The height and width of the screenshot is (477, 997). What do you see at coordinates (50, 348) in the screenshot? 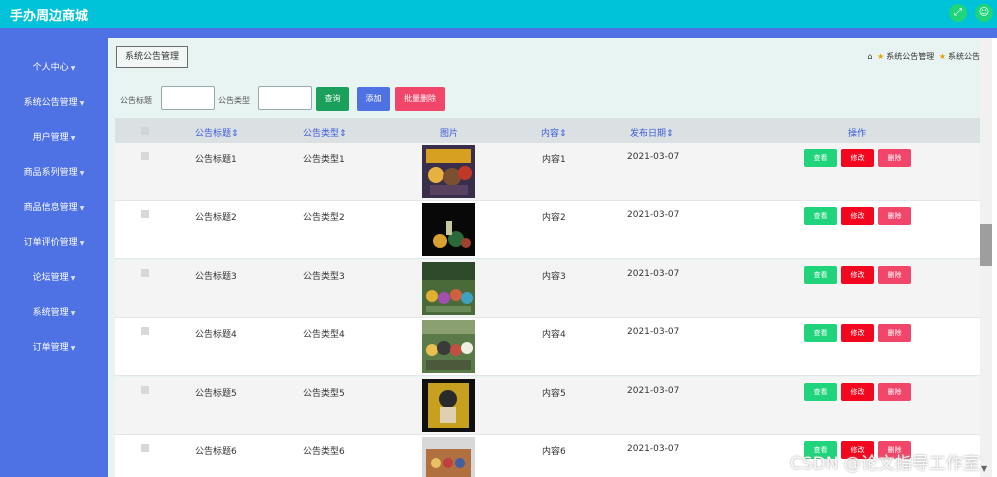
I see `sidebar-item-label: 订单管理` at bounding box center [50, 348].